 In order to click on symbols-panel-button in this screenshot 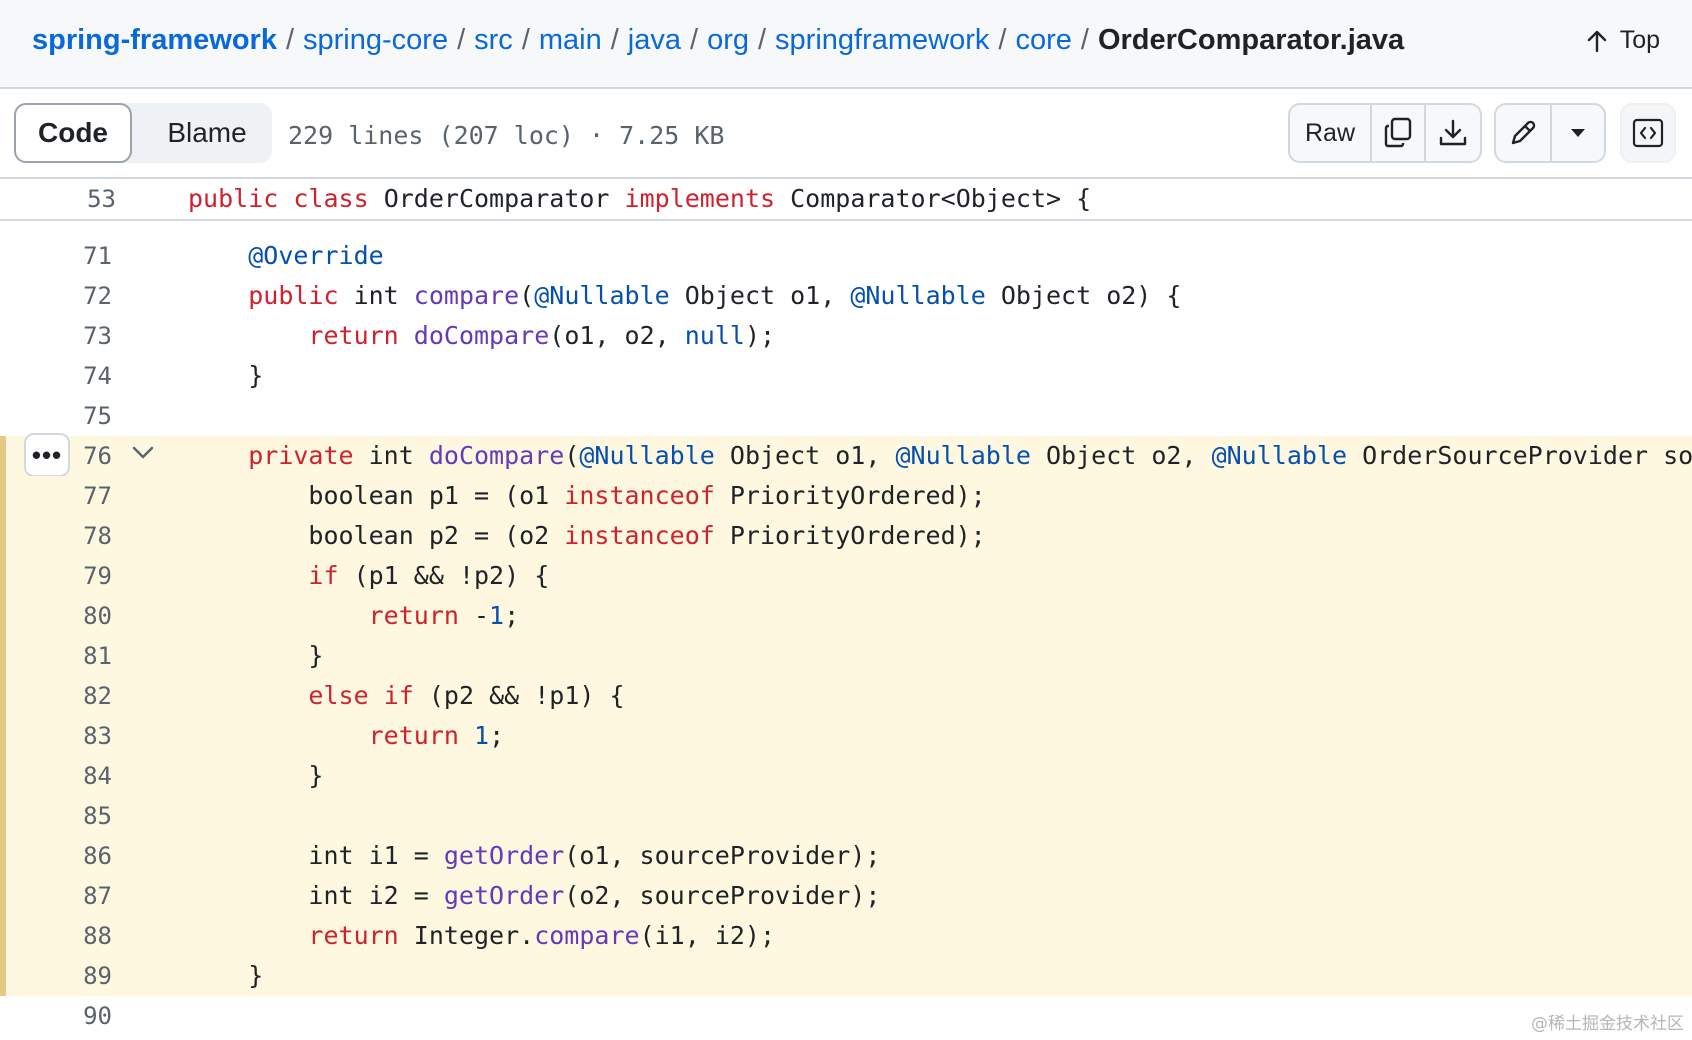, I will do `click(1648, 133)`.